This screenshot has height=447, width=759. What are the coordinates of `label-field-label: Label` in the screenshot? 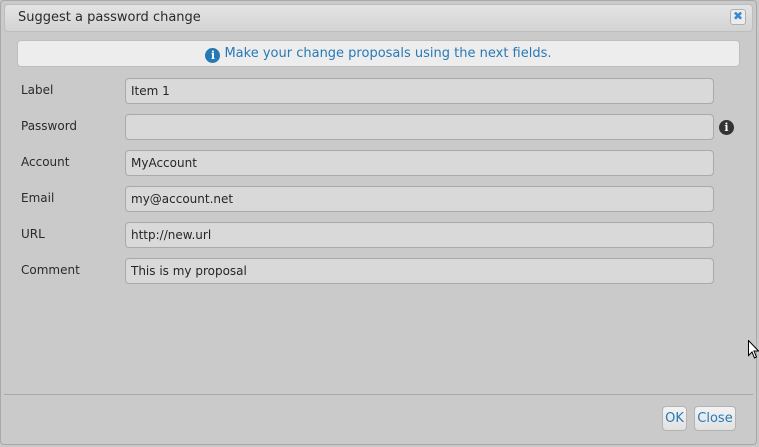 It's located at (37, 90).